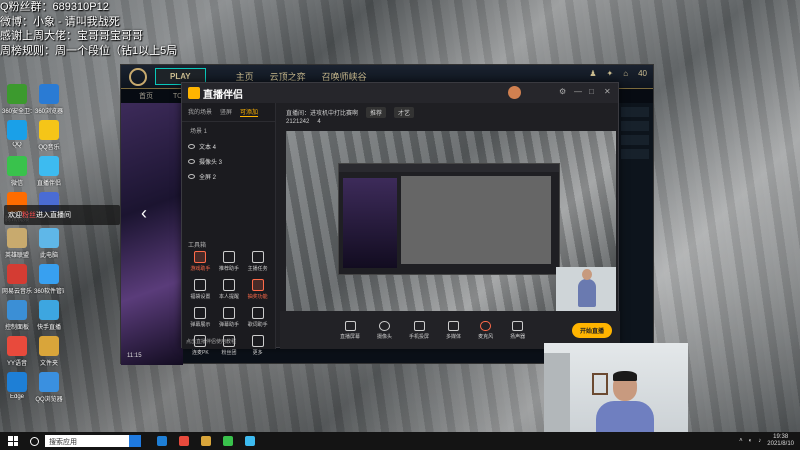 The image size is (800, 450). What do you see at coordinates (250, 441) in the screenshot?
I see `streaming-app-icon` at bounding box center [250, 441].